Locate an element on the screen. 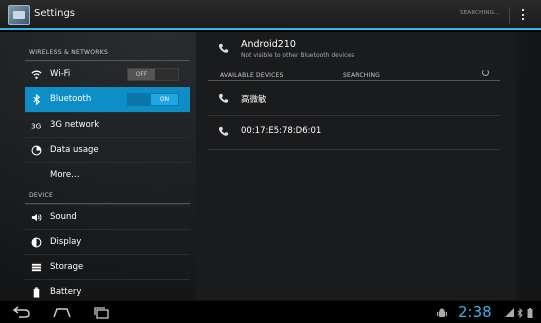 The height and width of the screenshot is (323, 541). sidebar-item-label: Bluetooth is located at coordinates (71, 99).